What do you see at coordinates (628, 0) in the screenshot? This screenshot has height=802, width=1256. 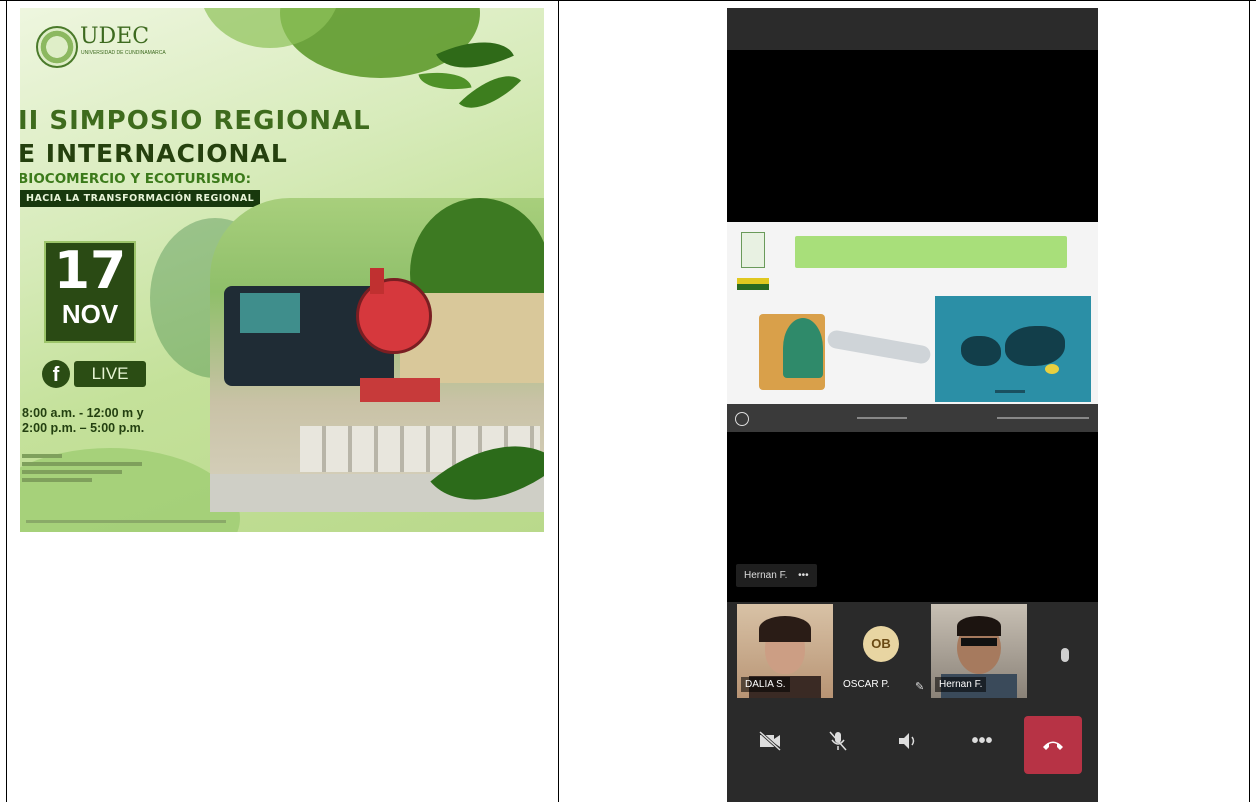 I see `table-border-top` at bounding box center [628, 0].